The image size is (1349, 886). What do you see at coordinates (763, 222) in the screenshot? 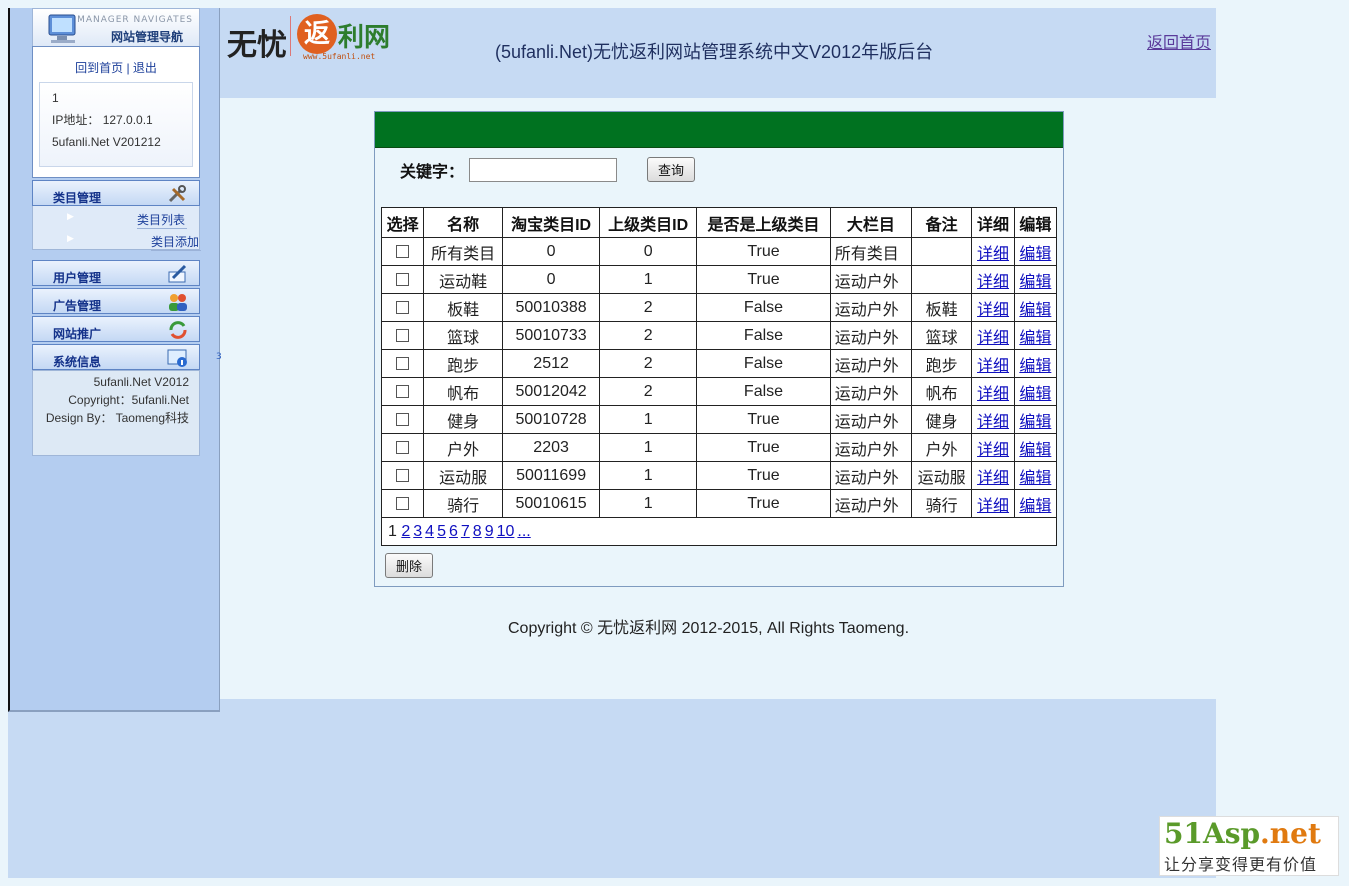
I see `col-is-parent: 是否是上级类目` at bounding box center [763, 222].